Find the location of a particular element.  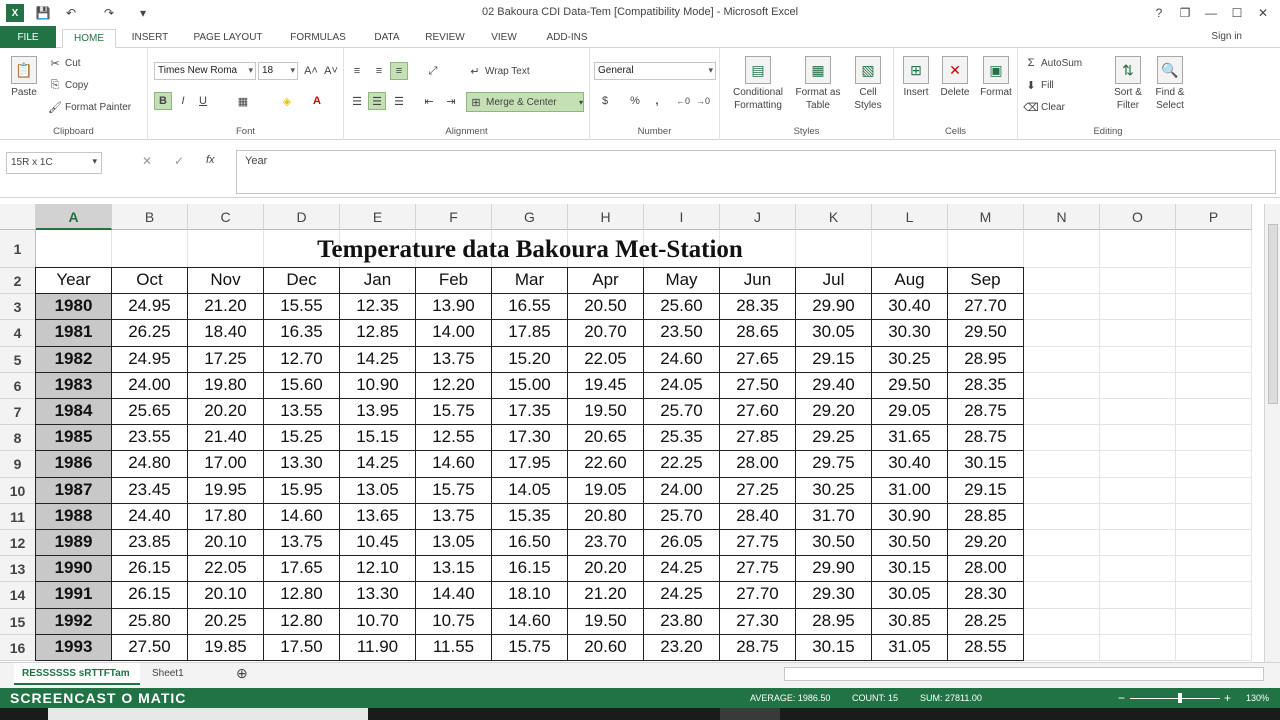

data-cell: 11.90 is located at coordinates (377, 647).